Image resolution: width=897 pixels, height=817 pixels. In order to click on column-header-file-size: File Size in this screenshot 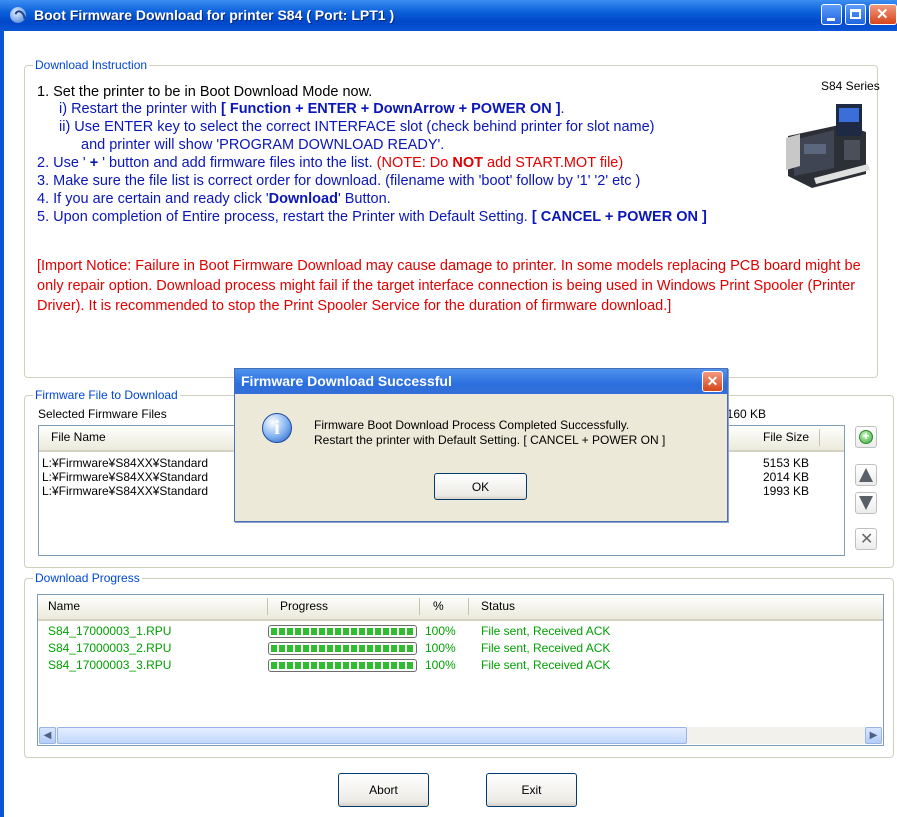, I will do `click(786, 437)`.